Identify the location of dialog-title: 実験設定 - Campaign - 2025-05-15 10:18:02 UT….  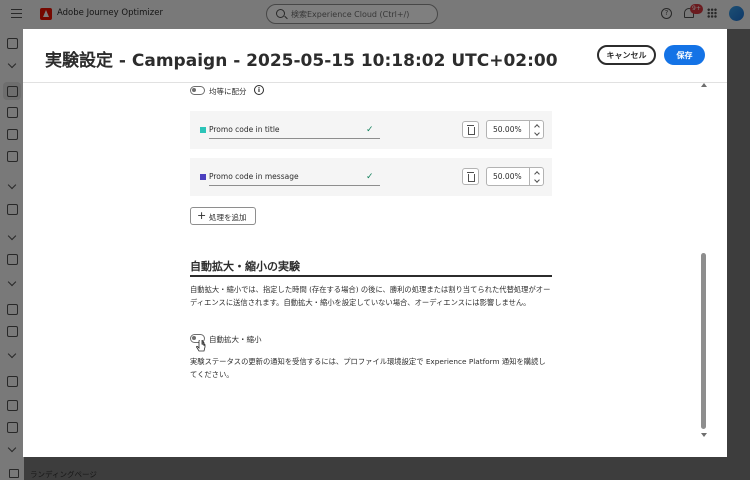
(301, 61).